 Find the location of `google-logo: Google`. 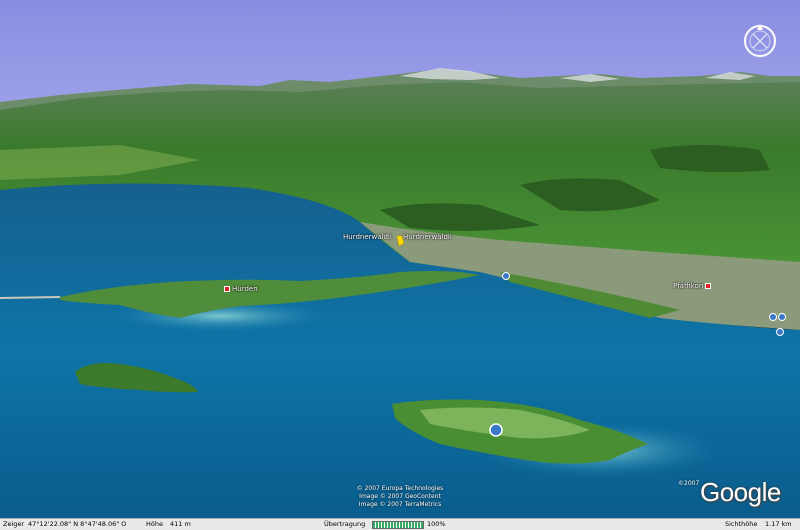

google-logo: Google is located at coordinates (740, 492).